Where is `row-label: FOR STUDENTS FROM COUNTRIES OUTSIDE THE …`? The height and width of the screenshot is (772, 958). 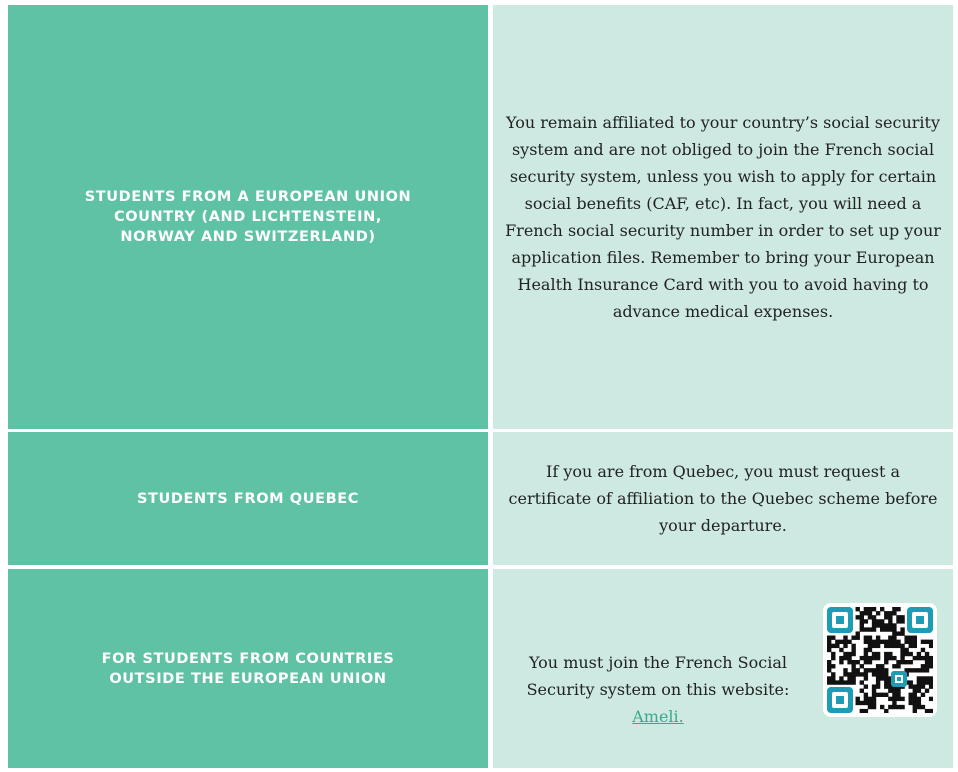 row-label: FOR STUDENTS FROM COUNTRIES OUTSIDE THE … is located at coordinates (248, 668).